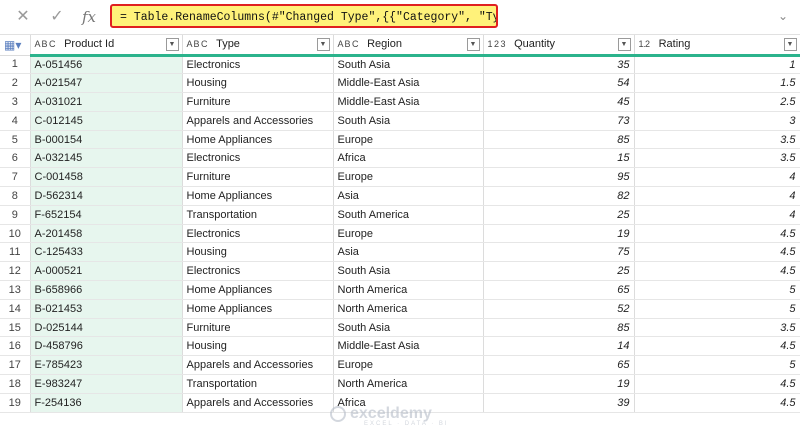 The height and width of the screenshot is (445, 800). What do you see at coordinates (106, 196) in the screenshot?
I see `cell-product-id: D-562314` at bounding box center [106, 196].